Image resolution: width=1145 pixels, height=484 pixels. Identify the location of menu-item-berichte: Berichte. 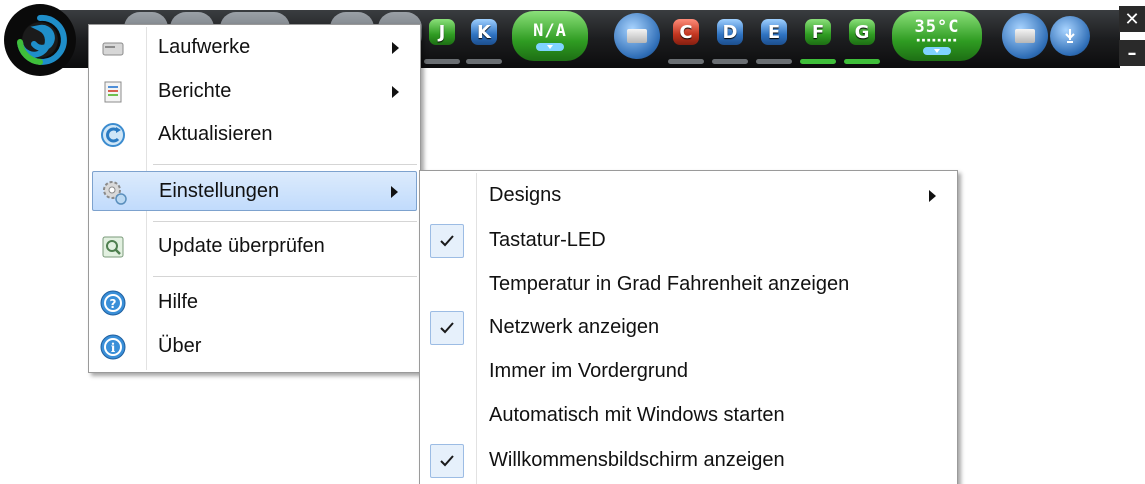
(254, 92).